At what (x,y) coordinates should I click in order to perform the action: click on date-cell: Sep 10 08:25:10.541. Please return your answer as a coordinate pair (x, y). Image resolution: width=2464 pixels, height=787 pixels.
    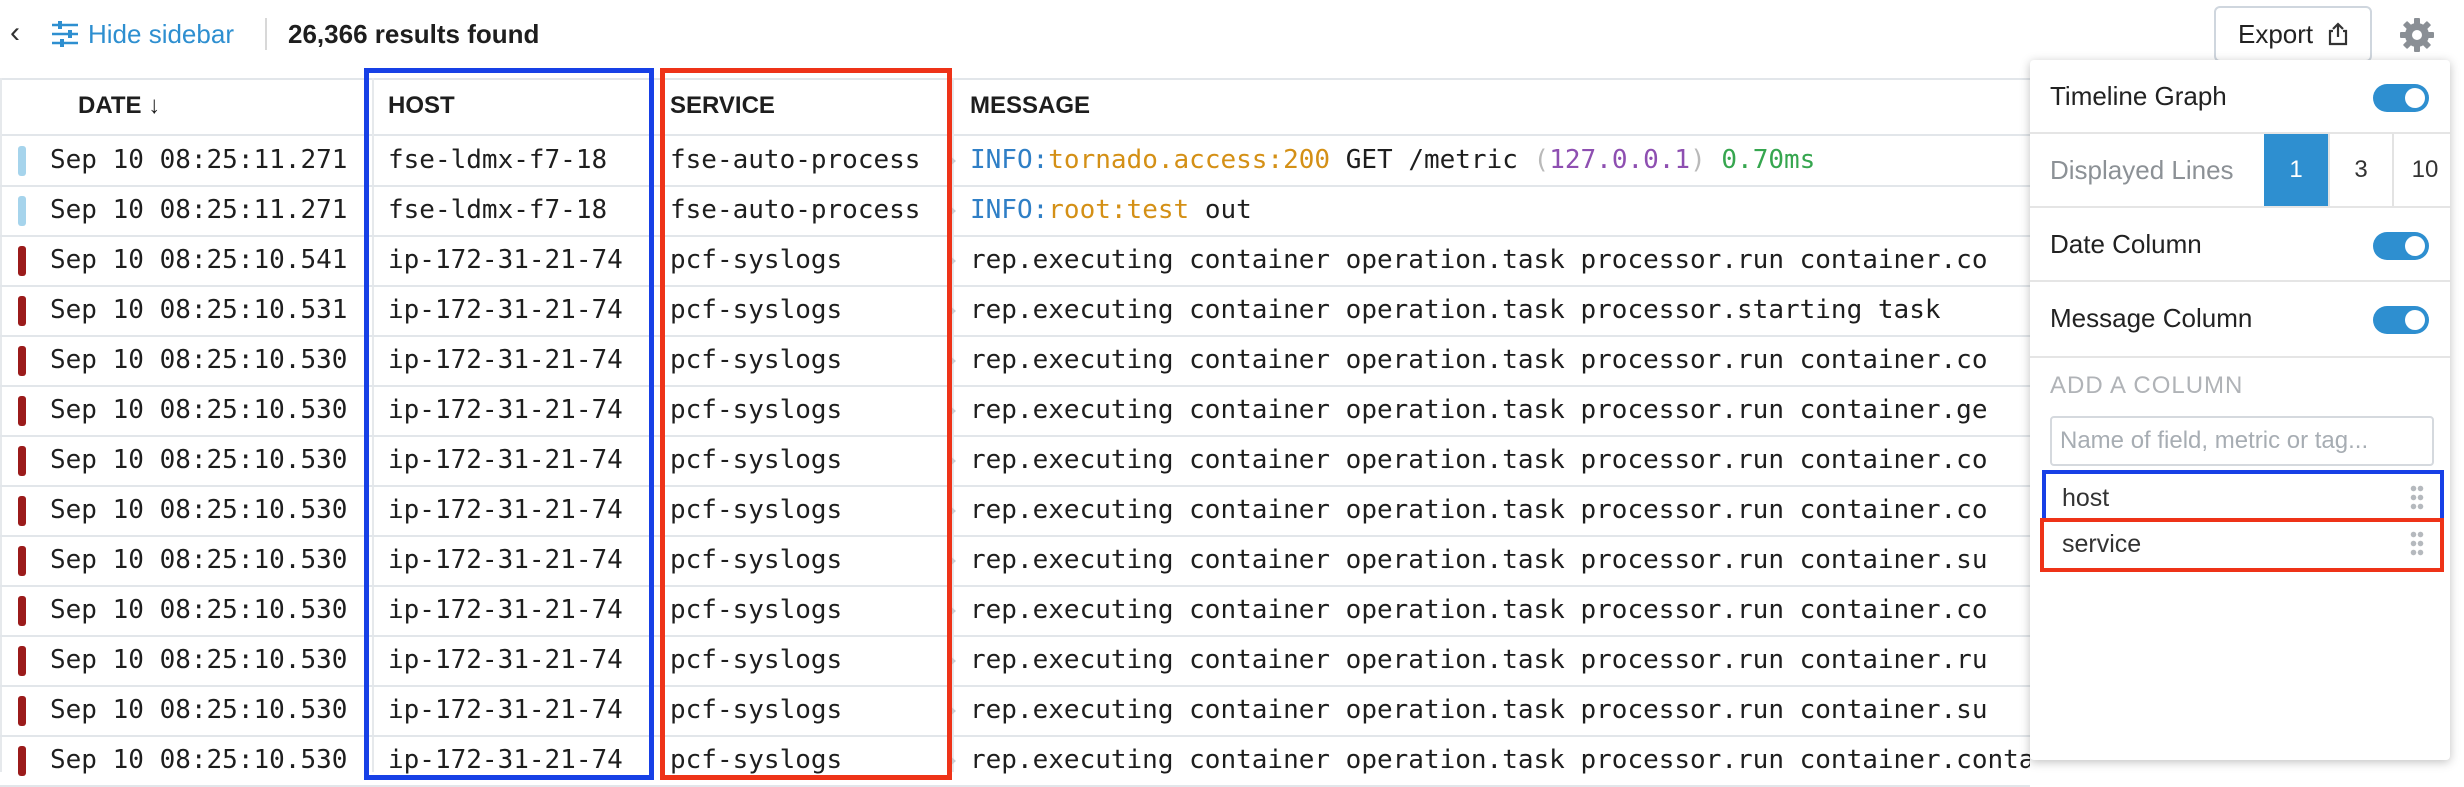
    Looking at the image, I should click on (199, 260).